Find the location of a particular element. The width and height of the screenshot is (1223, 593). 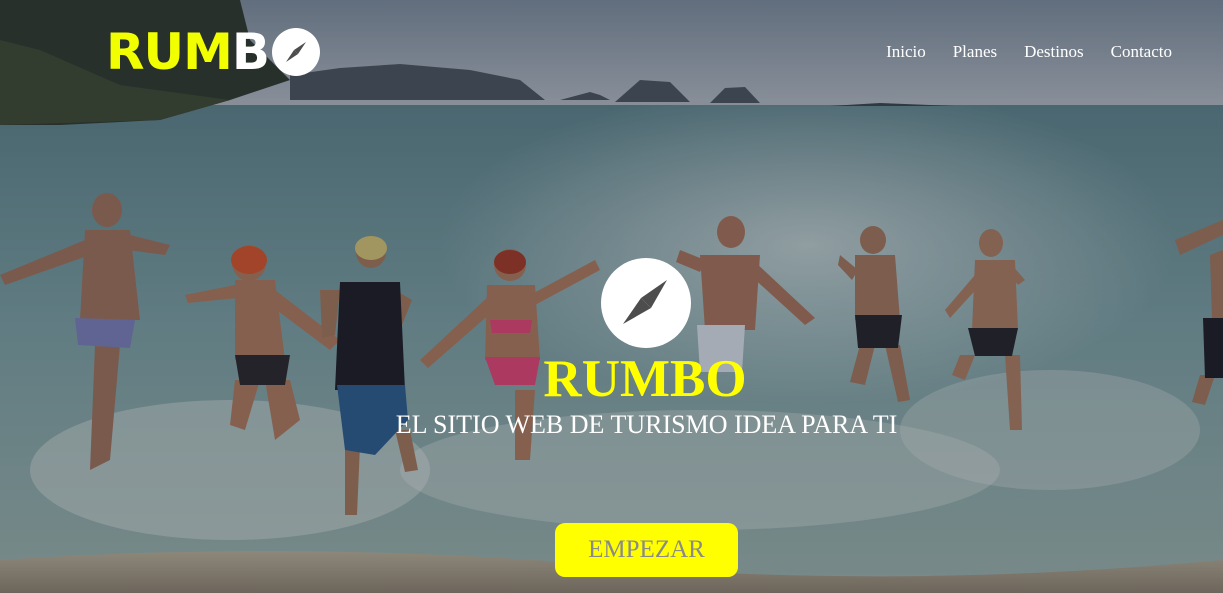

main-nav: Inicio Planes Destinos Contacto is located at coordinates (1029, 52).